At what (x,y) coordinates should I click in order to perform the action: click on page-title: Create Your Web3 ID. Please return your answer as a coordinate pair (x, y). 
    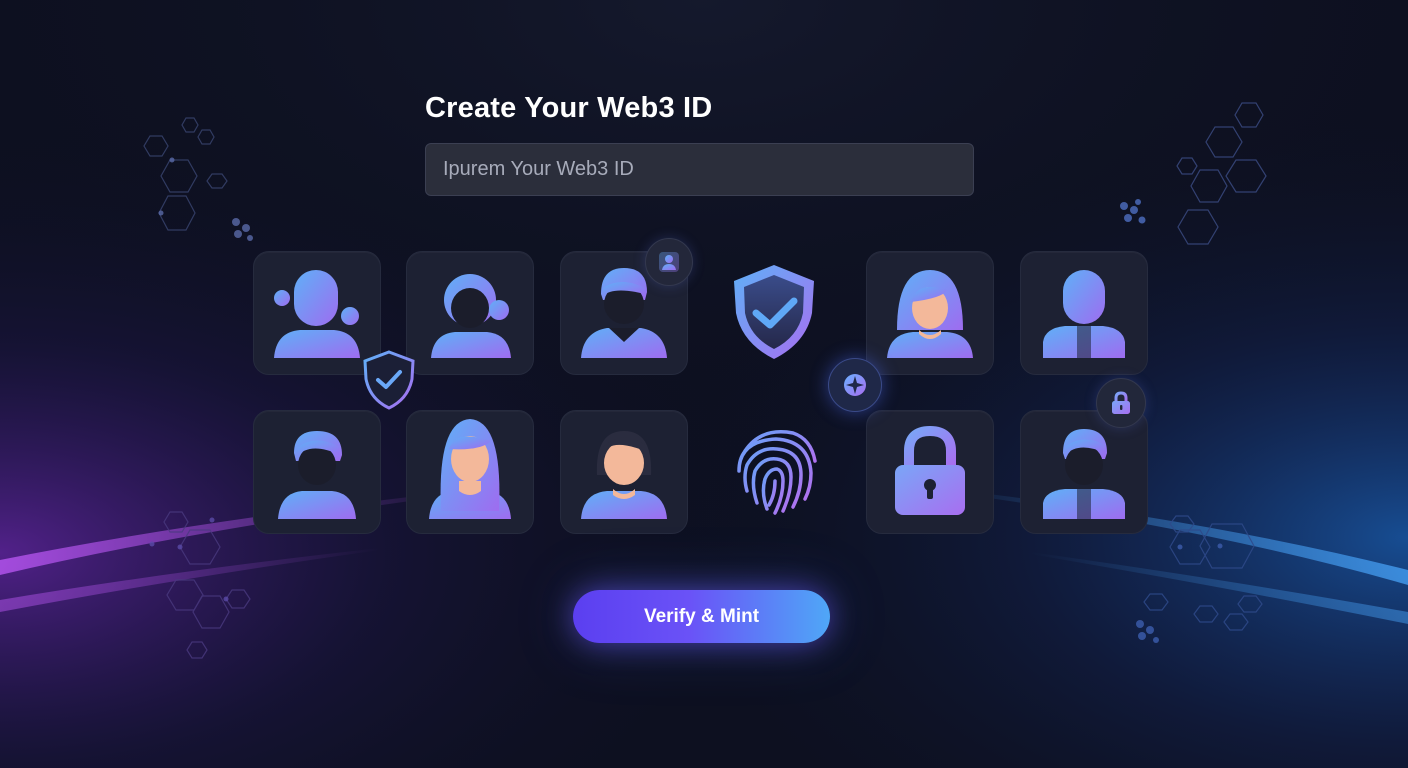
    Looking at the image, I should click on (569, 108).